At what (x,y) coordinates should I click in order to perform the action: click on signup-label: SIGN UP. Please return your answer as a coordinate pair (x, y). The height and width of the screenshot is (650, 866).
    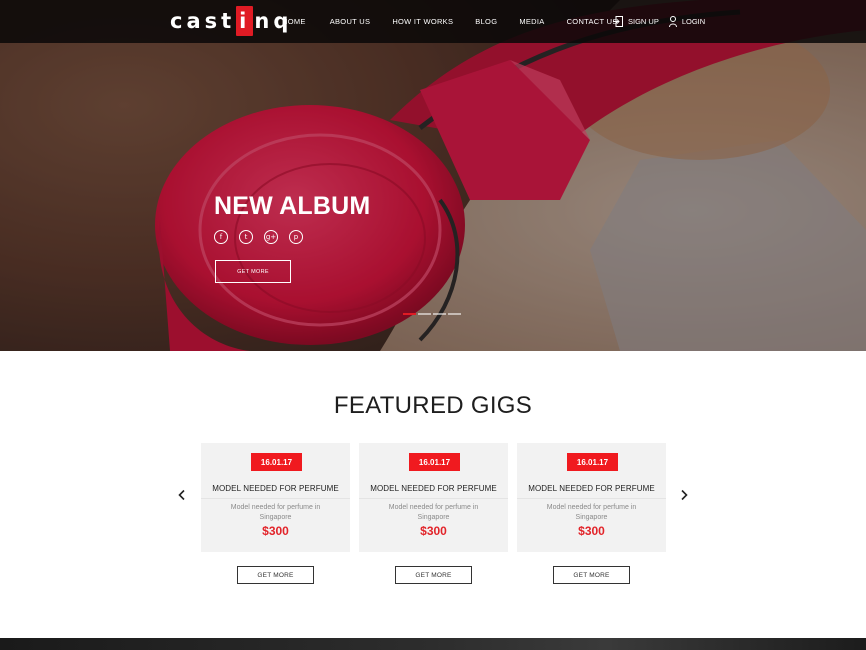
    Looking at the image, I should click on (643, 21).